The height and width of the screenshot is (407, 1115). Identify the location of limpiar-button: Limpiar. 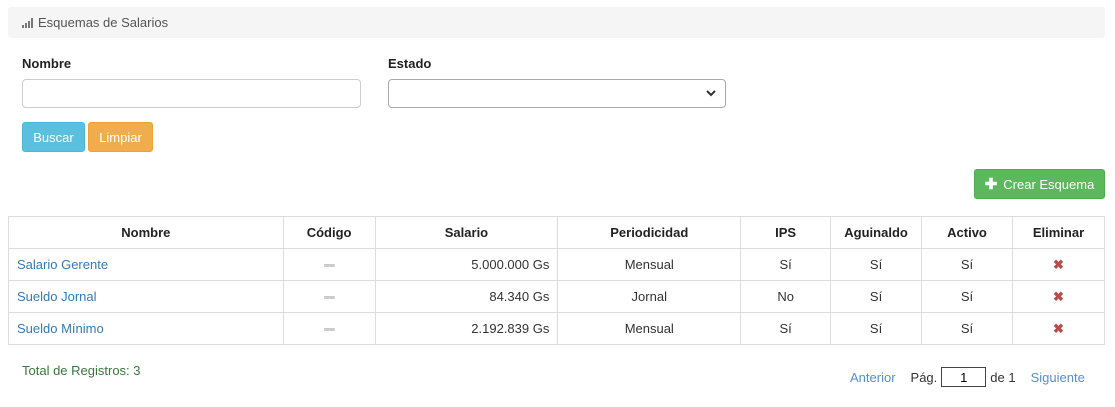
(120, 137).